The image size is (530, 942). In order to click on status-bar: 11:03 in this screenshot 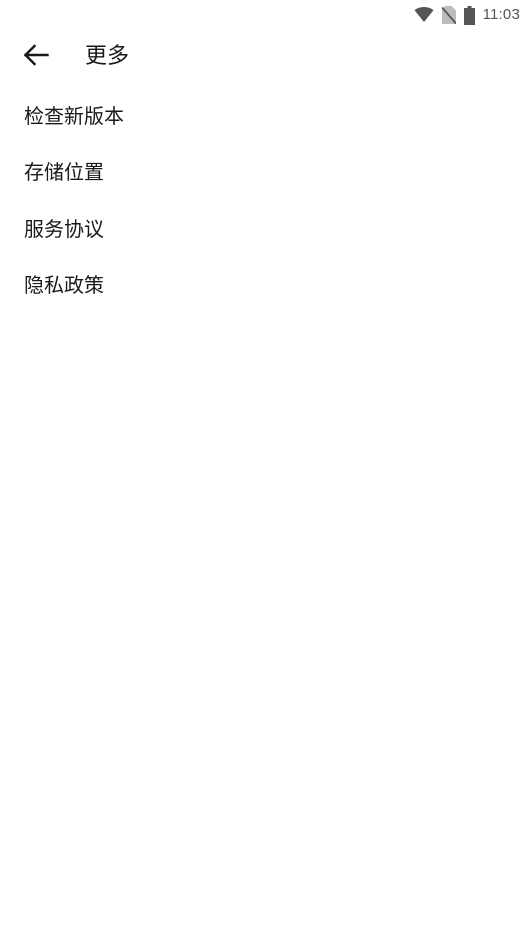, I will do `click(265, 15)`.